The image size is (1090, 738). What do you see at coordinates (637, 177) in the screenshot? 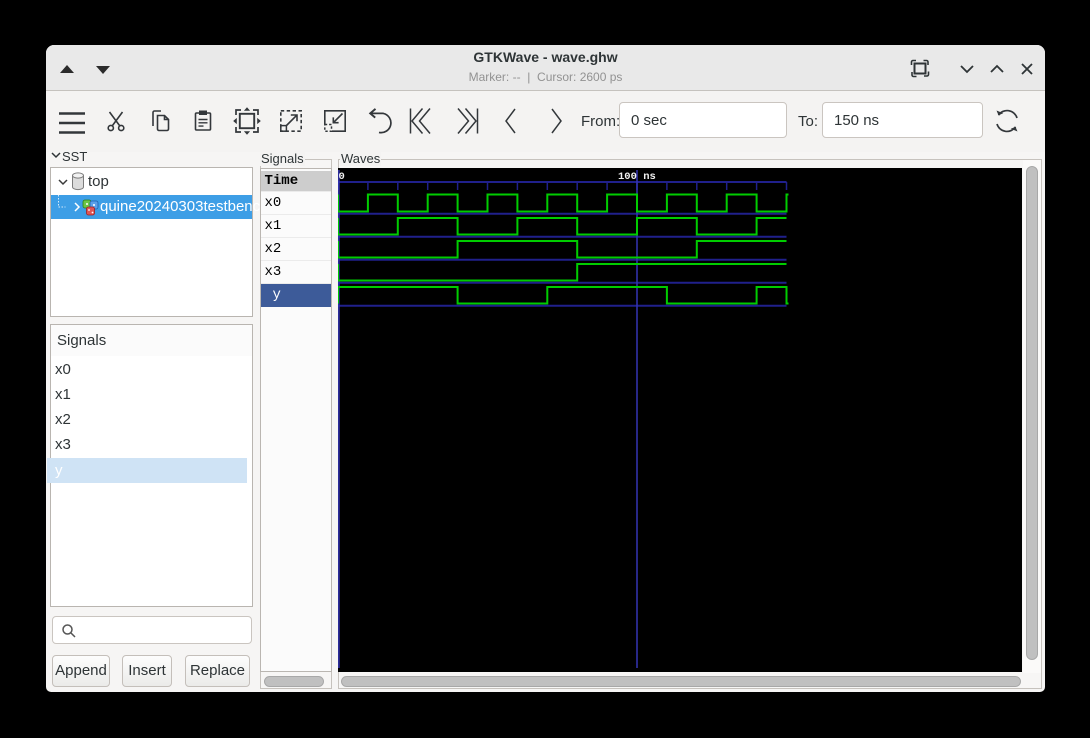
I see `svg-text: 100 ns` at bounding box center [637, 177].